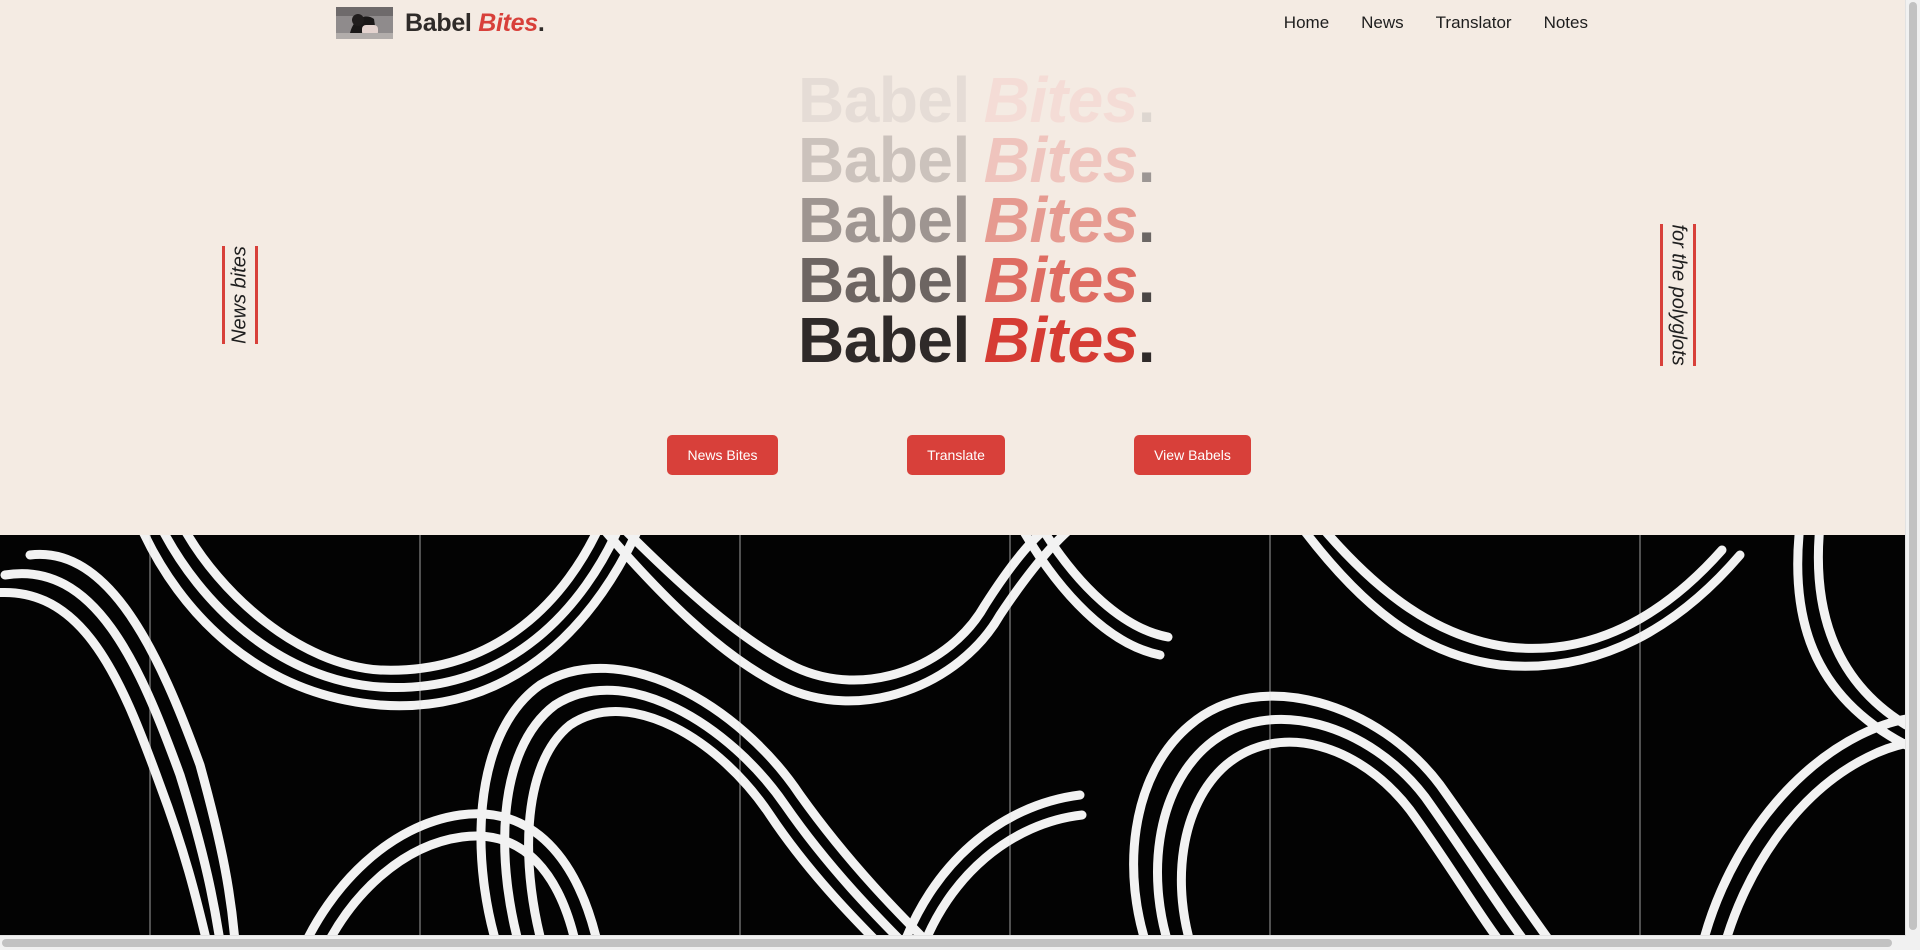 The image size is (1920, 950). I want to click on side-tag-left-text: News bites, so click(239, 295).